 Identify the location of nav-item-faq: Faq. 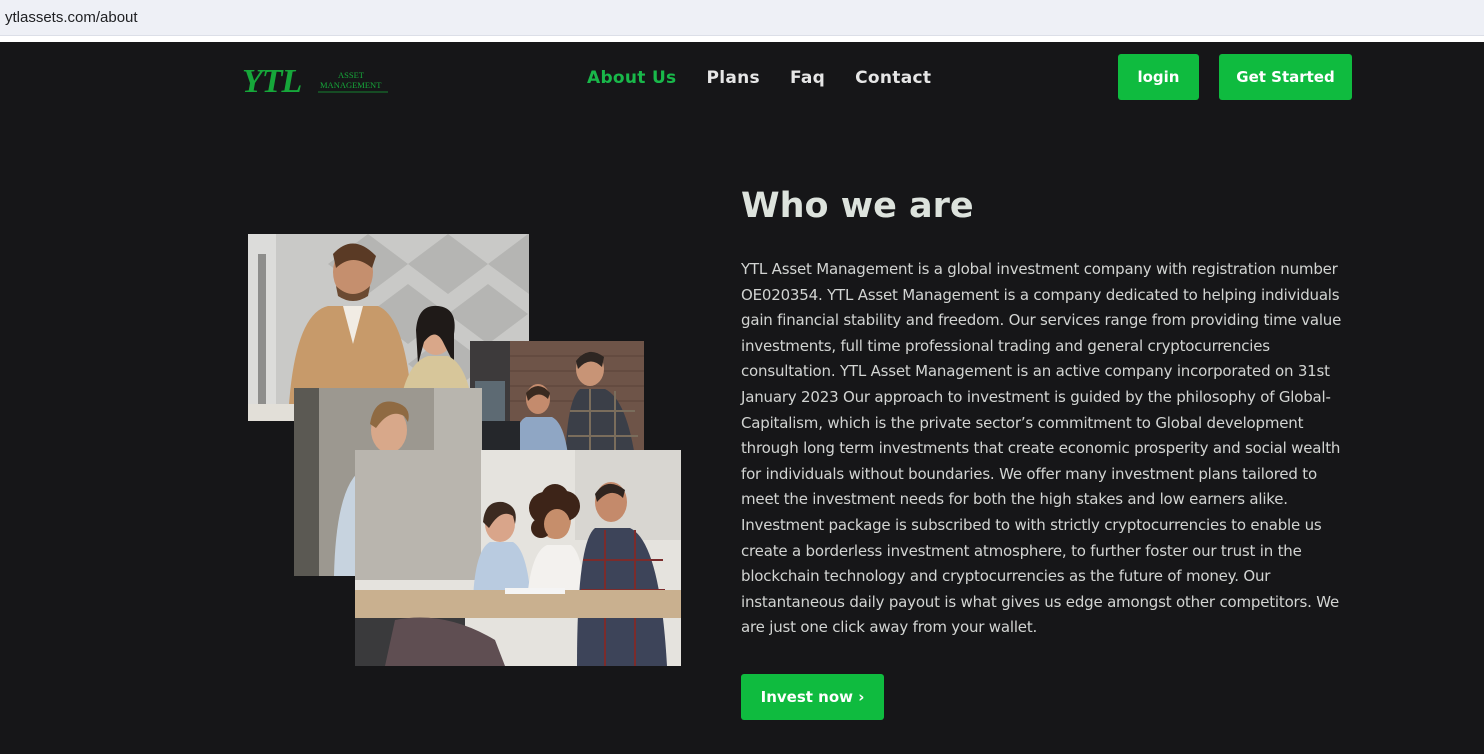
(807, 78).